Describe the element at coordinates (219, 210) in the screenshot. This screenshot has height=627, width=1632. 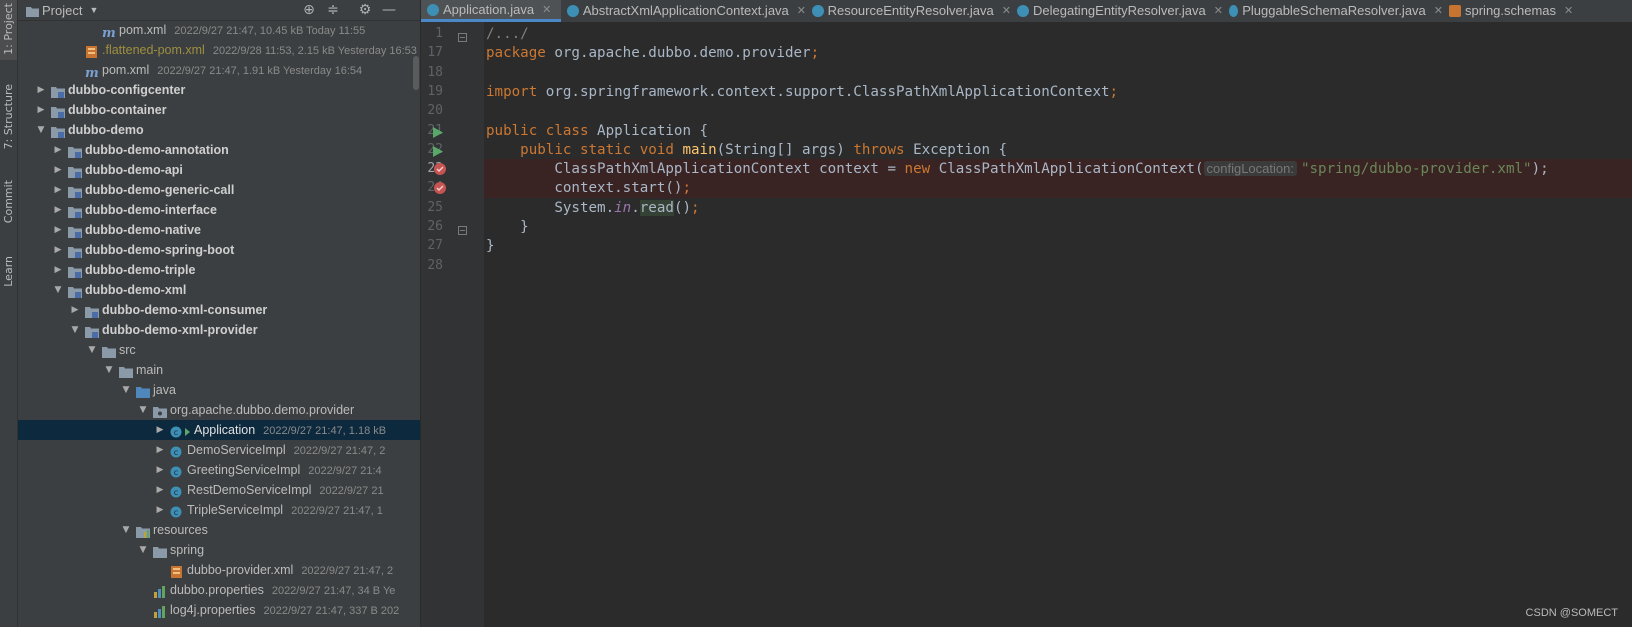
I see `tree-row: ▶ dubbo-demo-interface` at that location.